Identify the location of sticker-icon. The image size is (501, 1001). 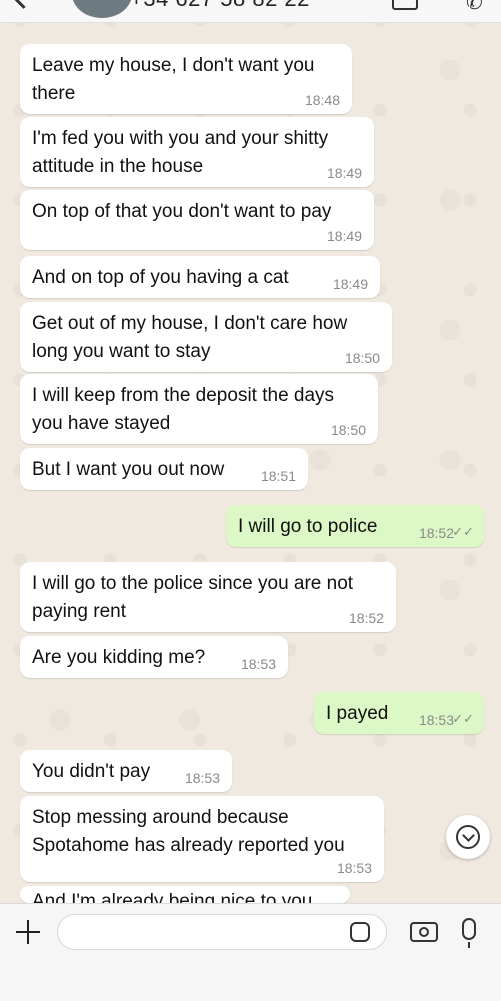
(360, 932).